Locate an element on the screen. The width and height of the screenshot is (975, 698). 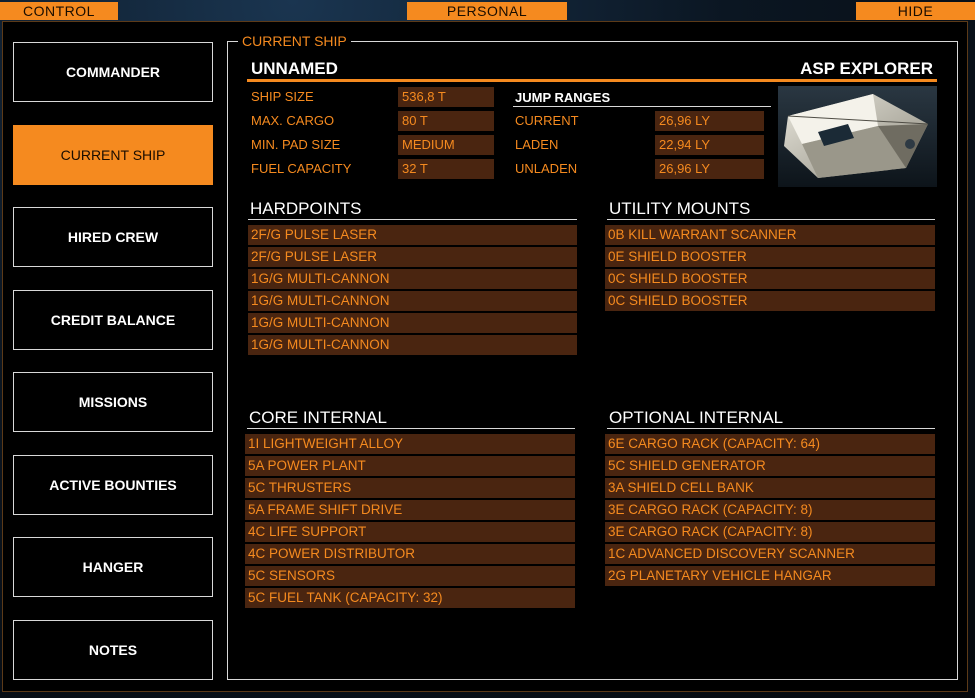
stat-value: 32 T is located at coordinates (446, 169).